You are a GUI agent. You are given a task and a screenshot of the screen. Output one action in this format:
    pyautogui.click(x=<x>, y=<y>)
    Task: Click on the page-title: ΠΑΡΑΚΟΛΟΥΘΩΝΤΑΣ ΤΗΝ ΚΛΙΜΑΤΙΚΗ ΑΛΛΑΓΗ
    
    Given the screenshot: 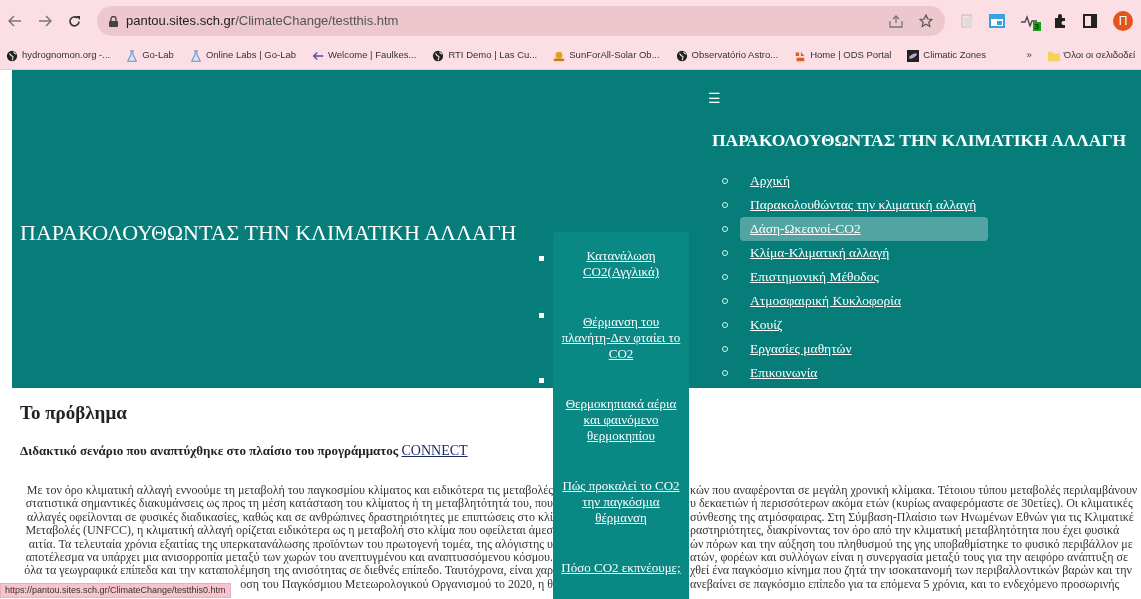 What is the action you would take?
    pyautogui.click(x=268, y=233)
    